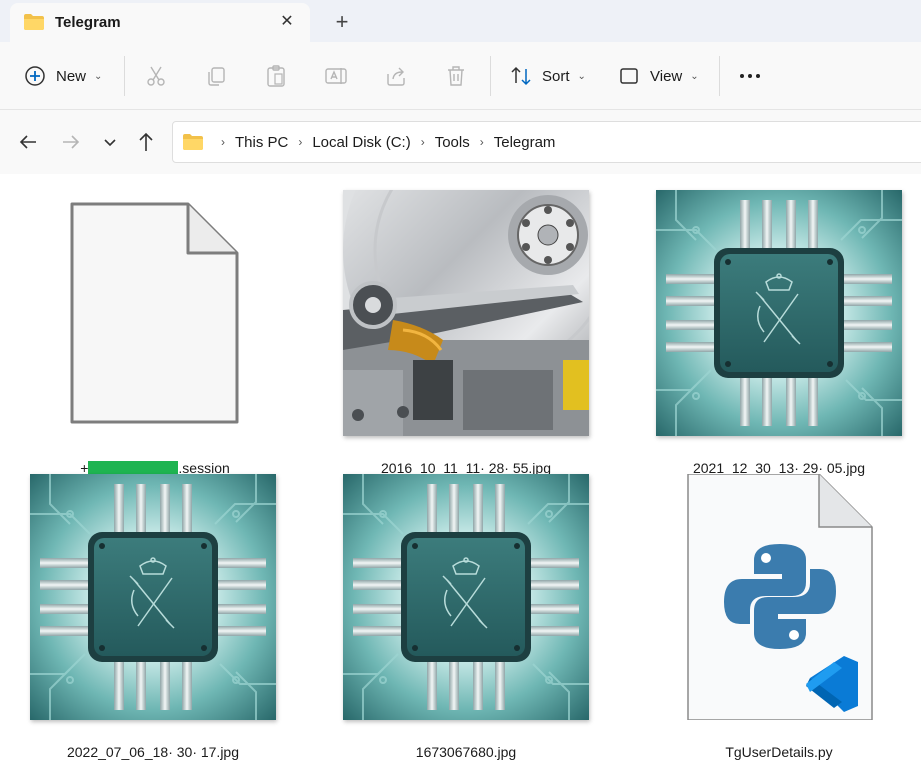 This screenshot has width=921, height=766. I want to click on recent-chevron-icon, so click(110, 142).